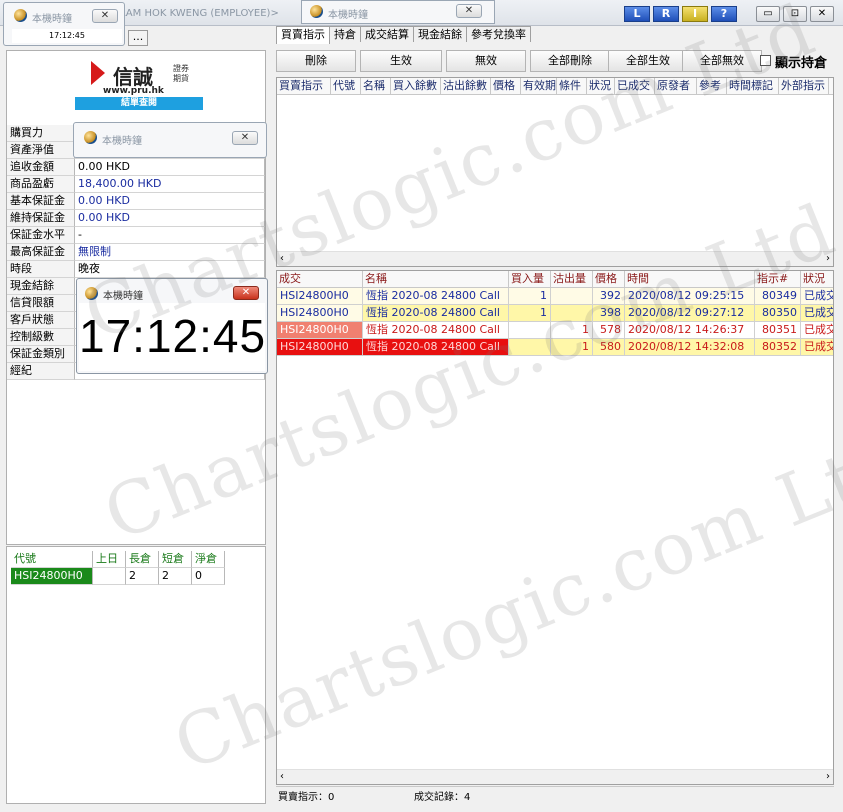  Describe the element at coordinates (105, 16) in the screenshot. I see `small-clock-close-button: ✕` at that location.